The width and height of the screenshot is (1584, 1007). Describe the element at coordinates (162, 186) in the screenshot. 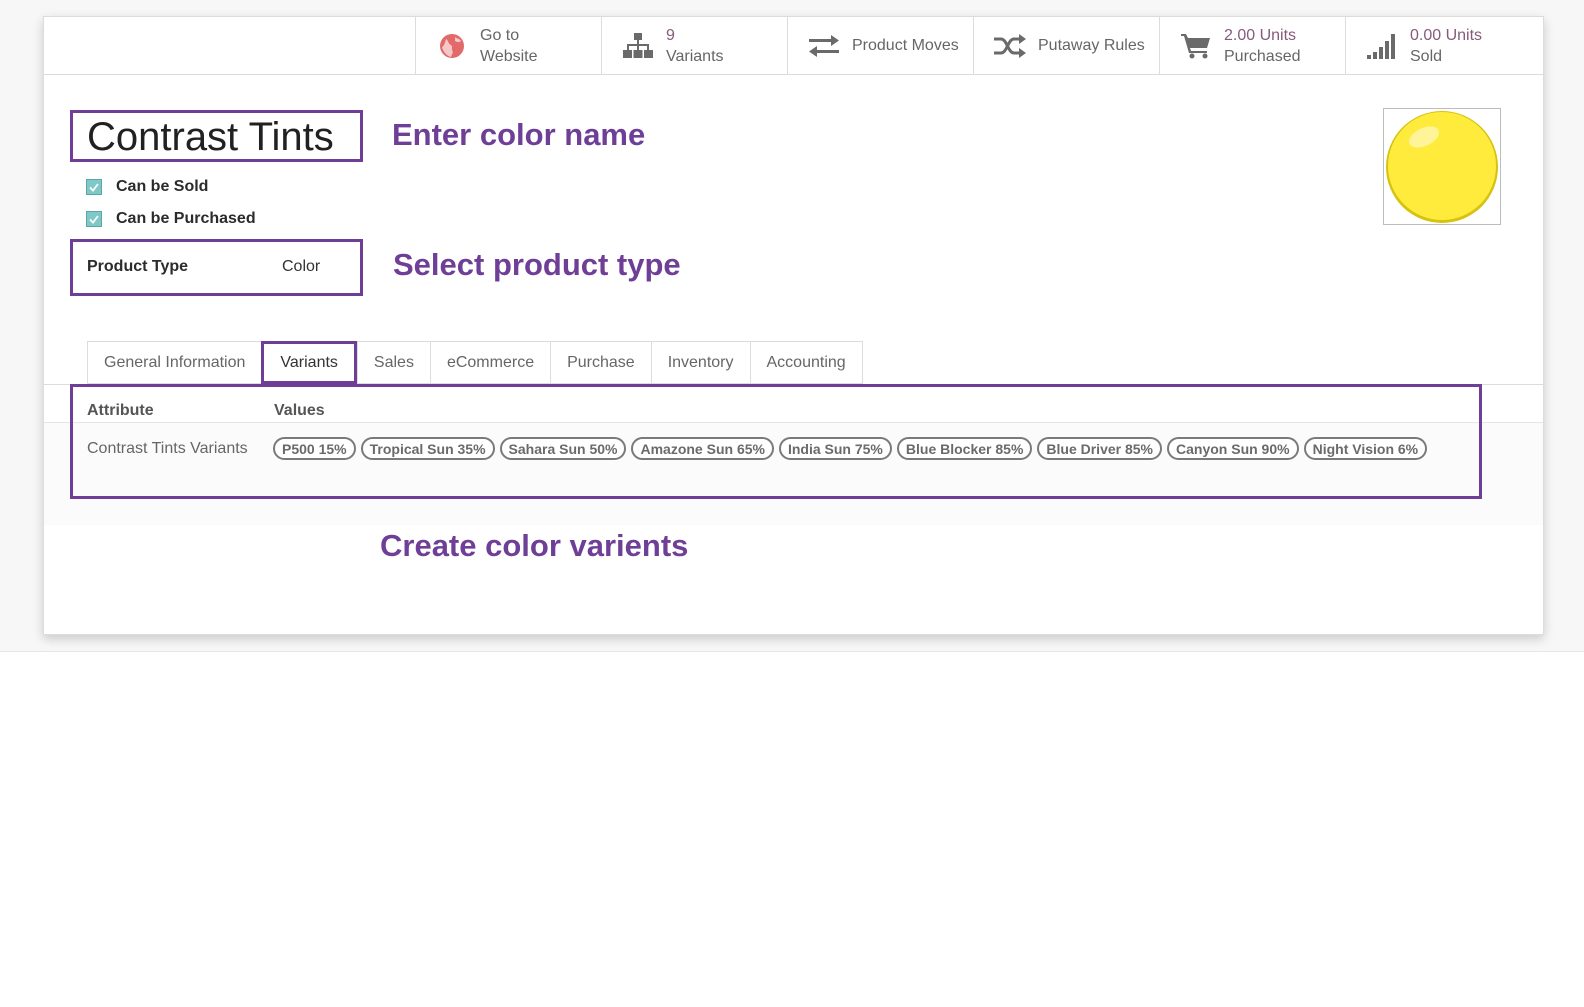

I see `can-be-sold-label: Can be Sold` at that location.